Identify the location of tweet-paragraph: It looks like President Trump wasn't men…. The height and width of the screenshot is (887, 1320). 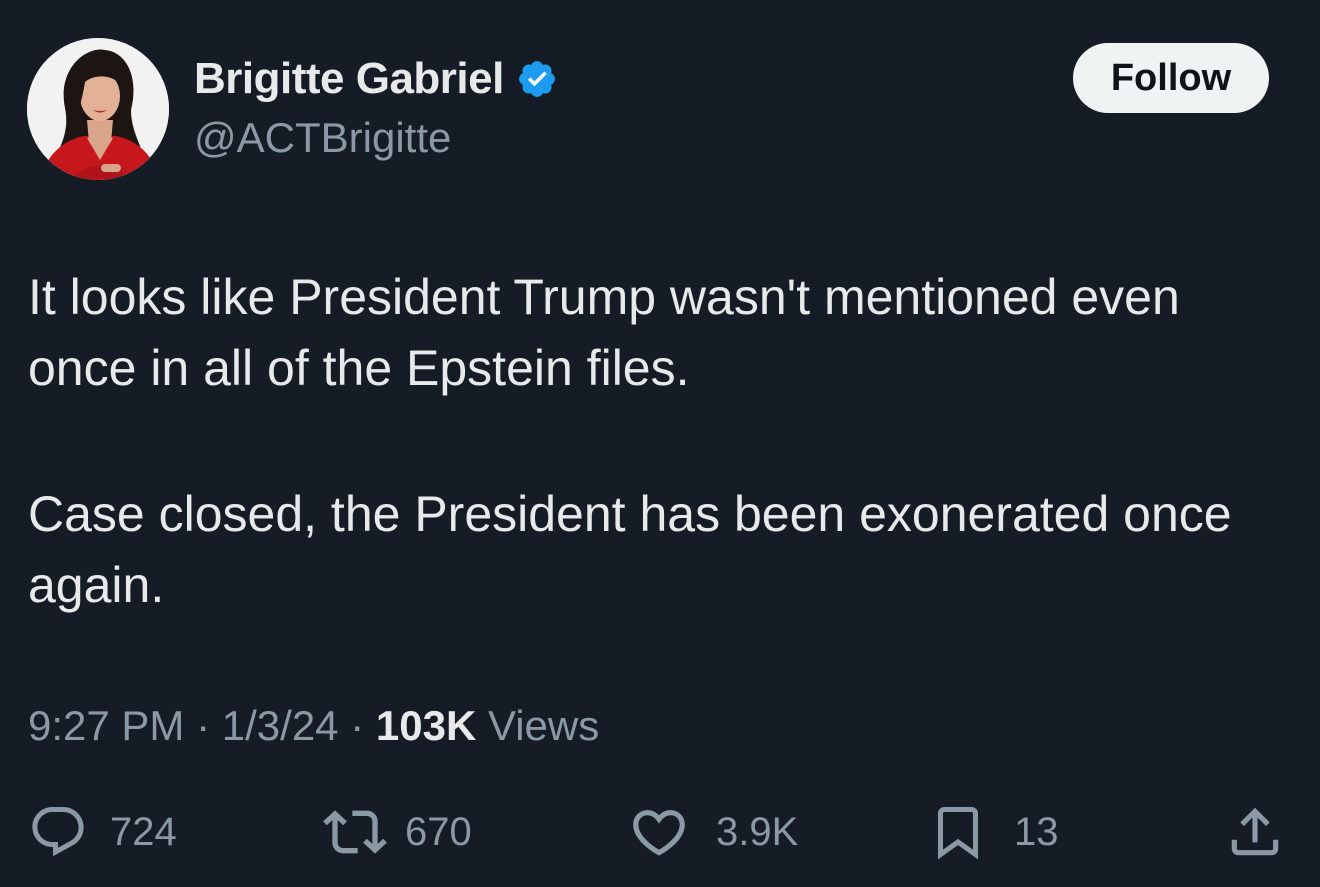
(604, 332).